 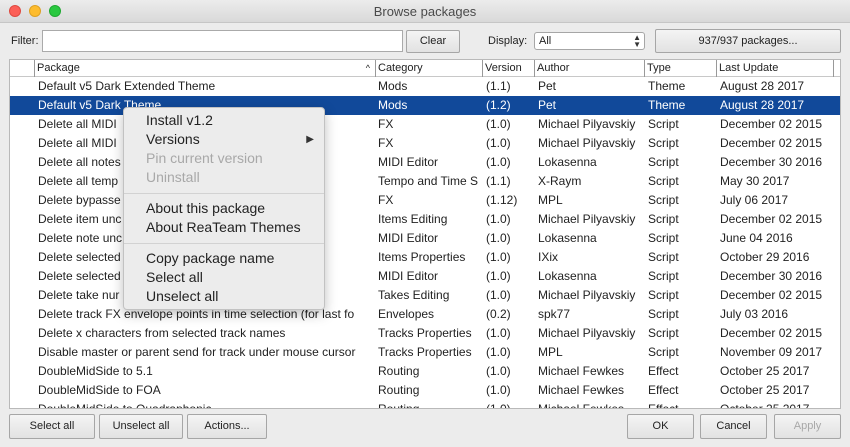 I want to click on cell-category: Envelopes, so click(x=406, y=314).